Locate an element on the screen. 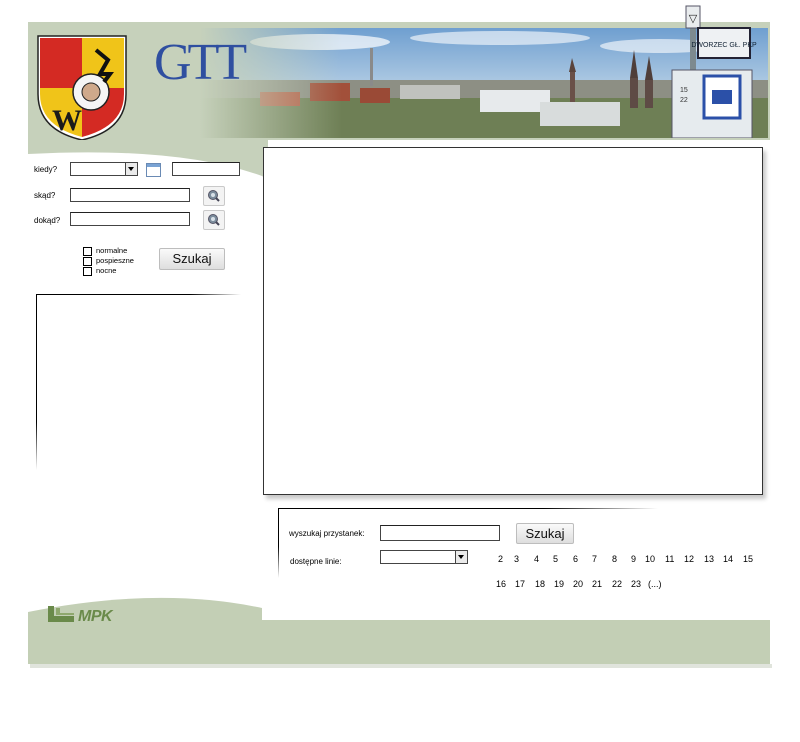 This screenshot has width=800, height=742. gtt-logo: GTT is located at coordinates (209, 63).